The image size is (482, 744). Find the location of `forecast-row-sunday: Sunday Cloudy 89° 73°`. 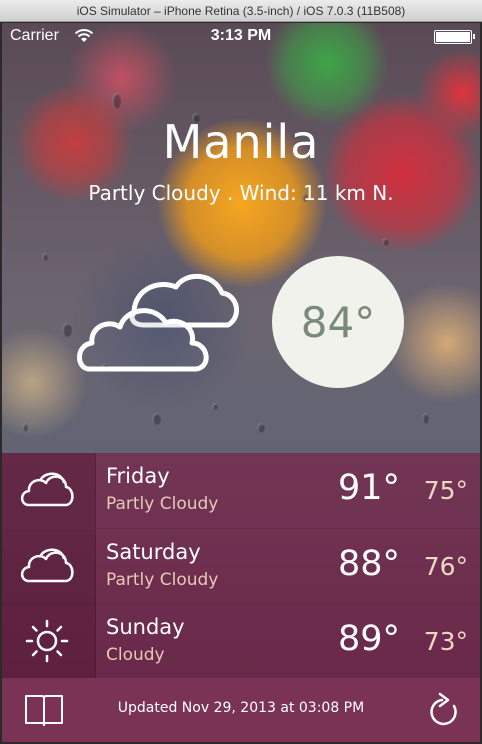

forecast-row-sunday: Sunday Cloudy 89° 73° is located at coordinates (241, 641).